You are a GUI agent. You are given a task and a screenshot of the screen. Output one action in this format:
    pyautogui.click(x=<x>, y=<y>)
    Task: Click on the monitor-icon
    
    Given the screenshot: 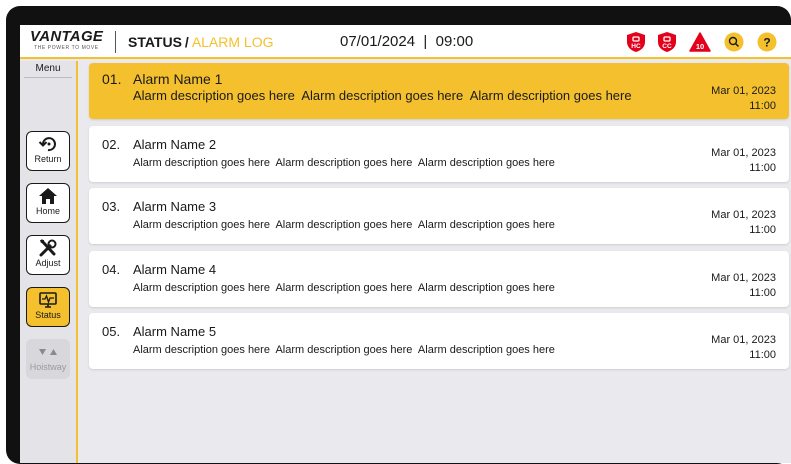 What is the action you would take?
    pyautogui.click(x=48, y=300)
    